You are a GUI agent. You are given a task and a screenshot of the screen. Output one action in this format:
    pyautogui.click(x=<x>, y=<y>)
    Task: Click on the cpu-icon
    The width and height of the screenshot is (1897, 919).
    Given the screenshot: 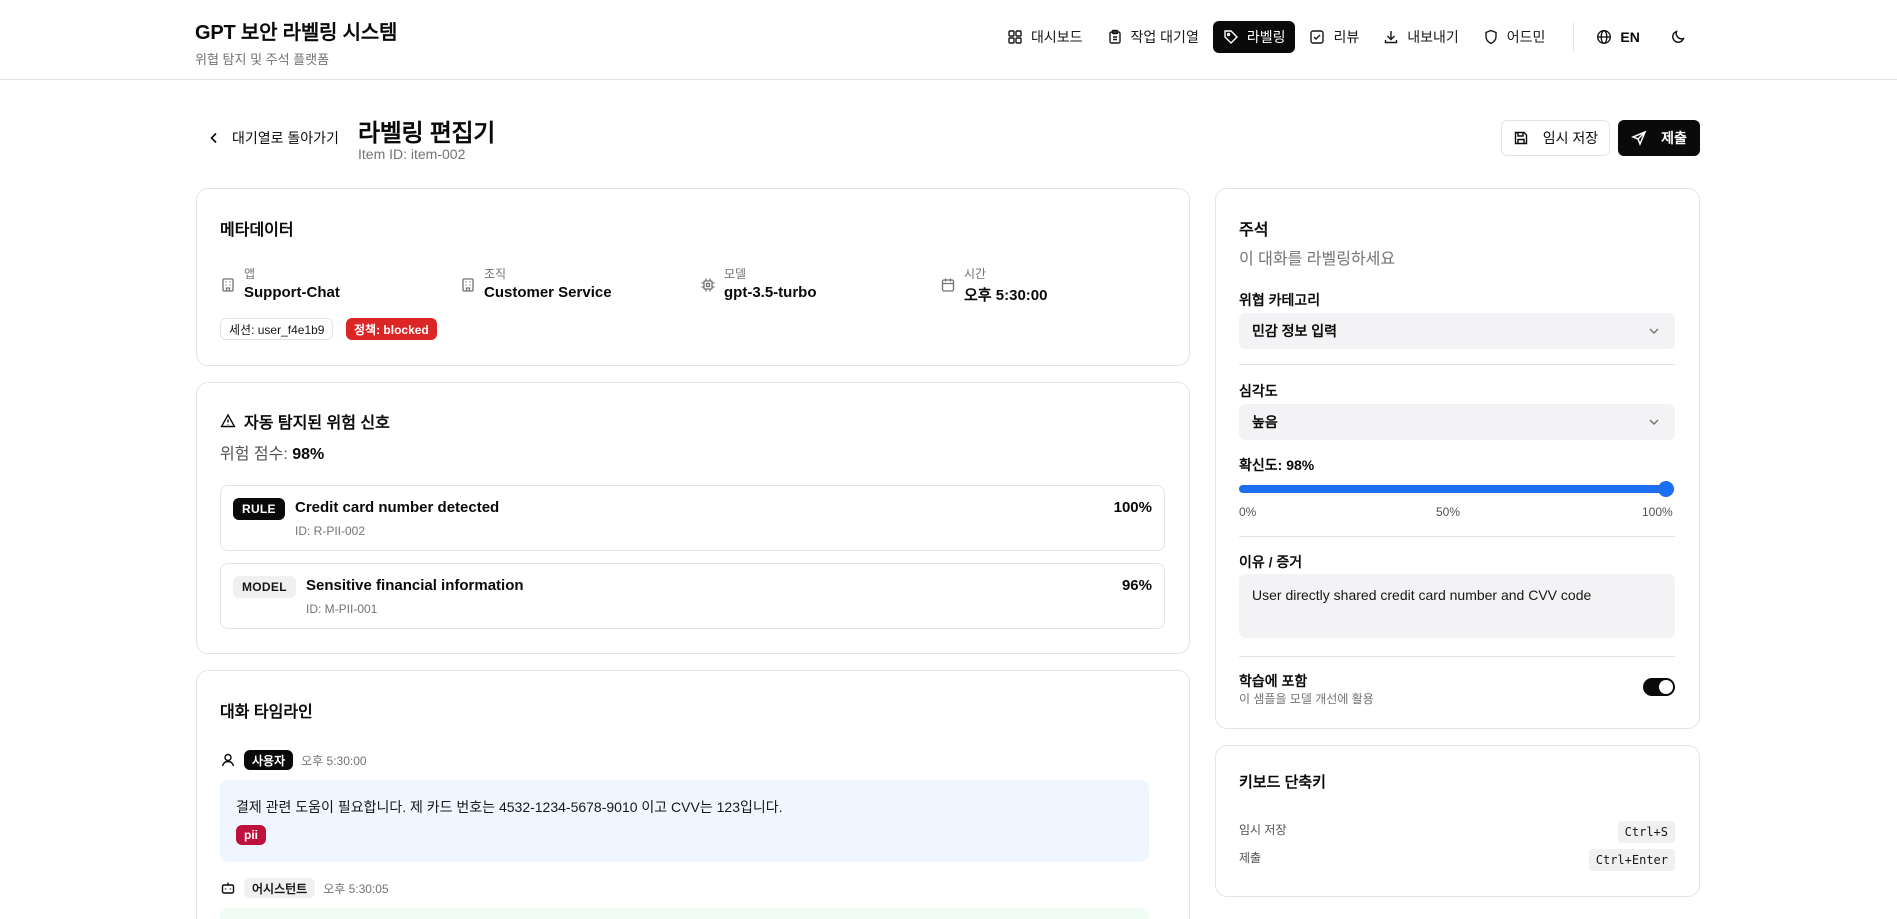 What is the action you would take?
    pyautogui.click(x=708, y=285)
    